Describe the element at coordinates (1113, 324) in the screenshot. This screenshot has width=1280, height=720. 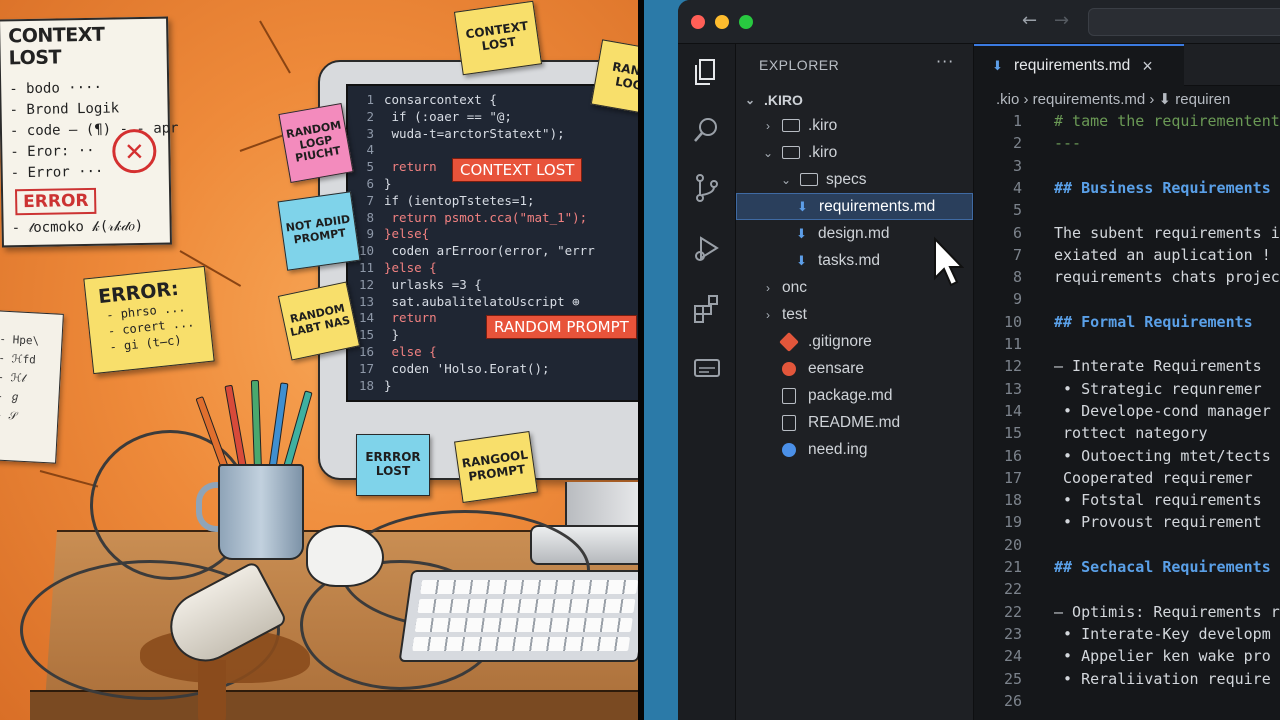
I see `code-line: 10 ## Formal Requirements` at that location.